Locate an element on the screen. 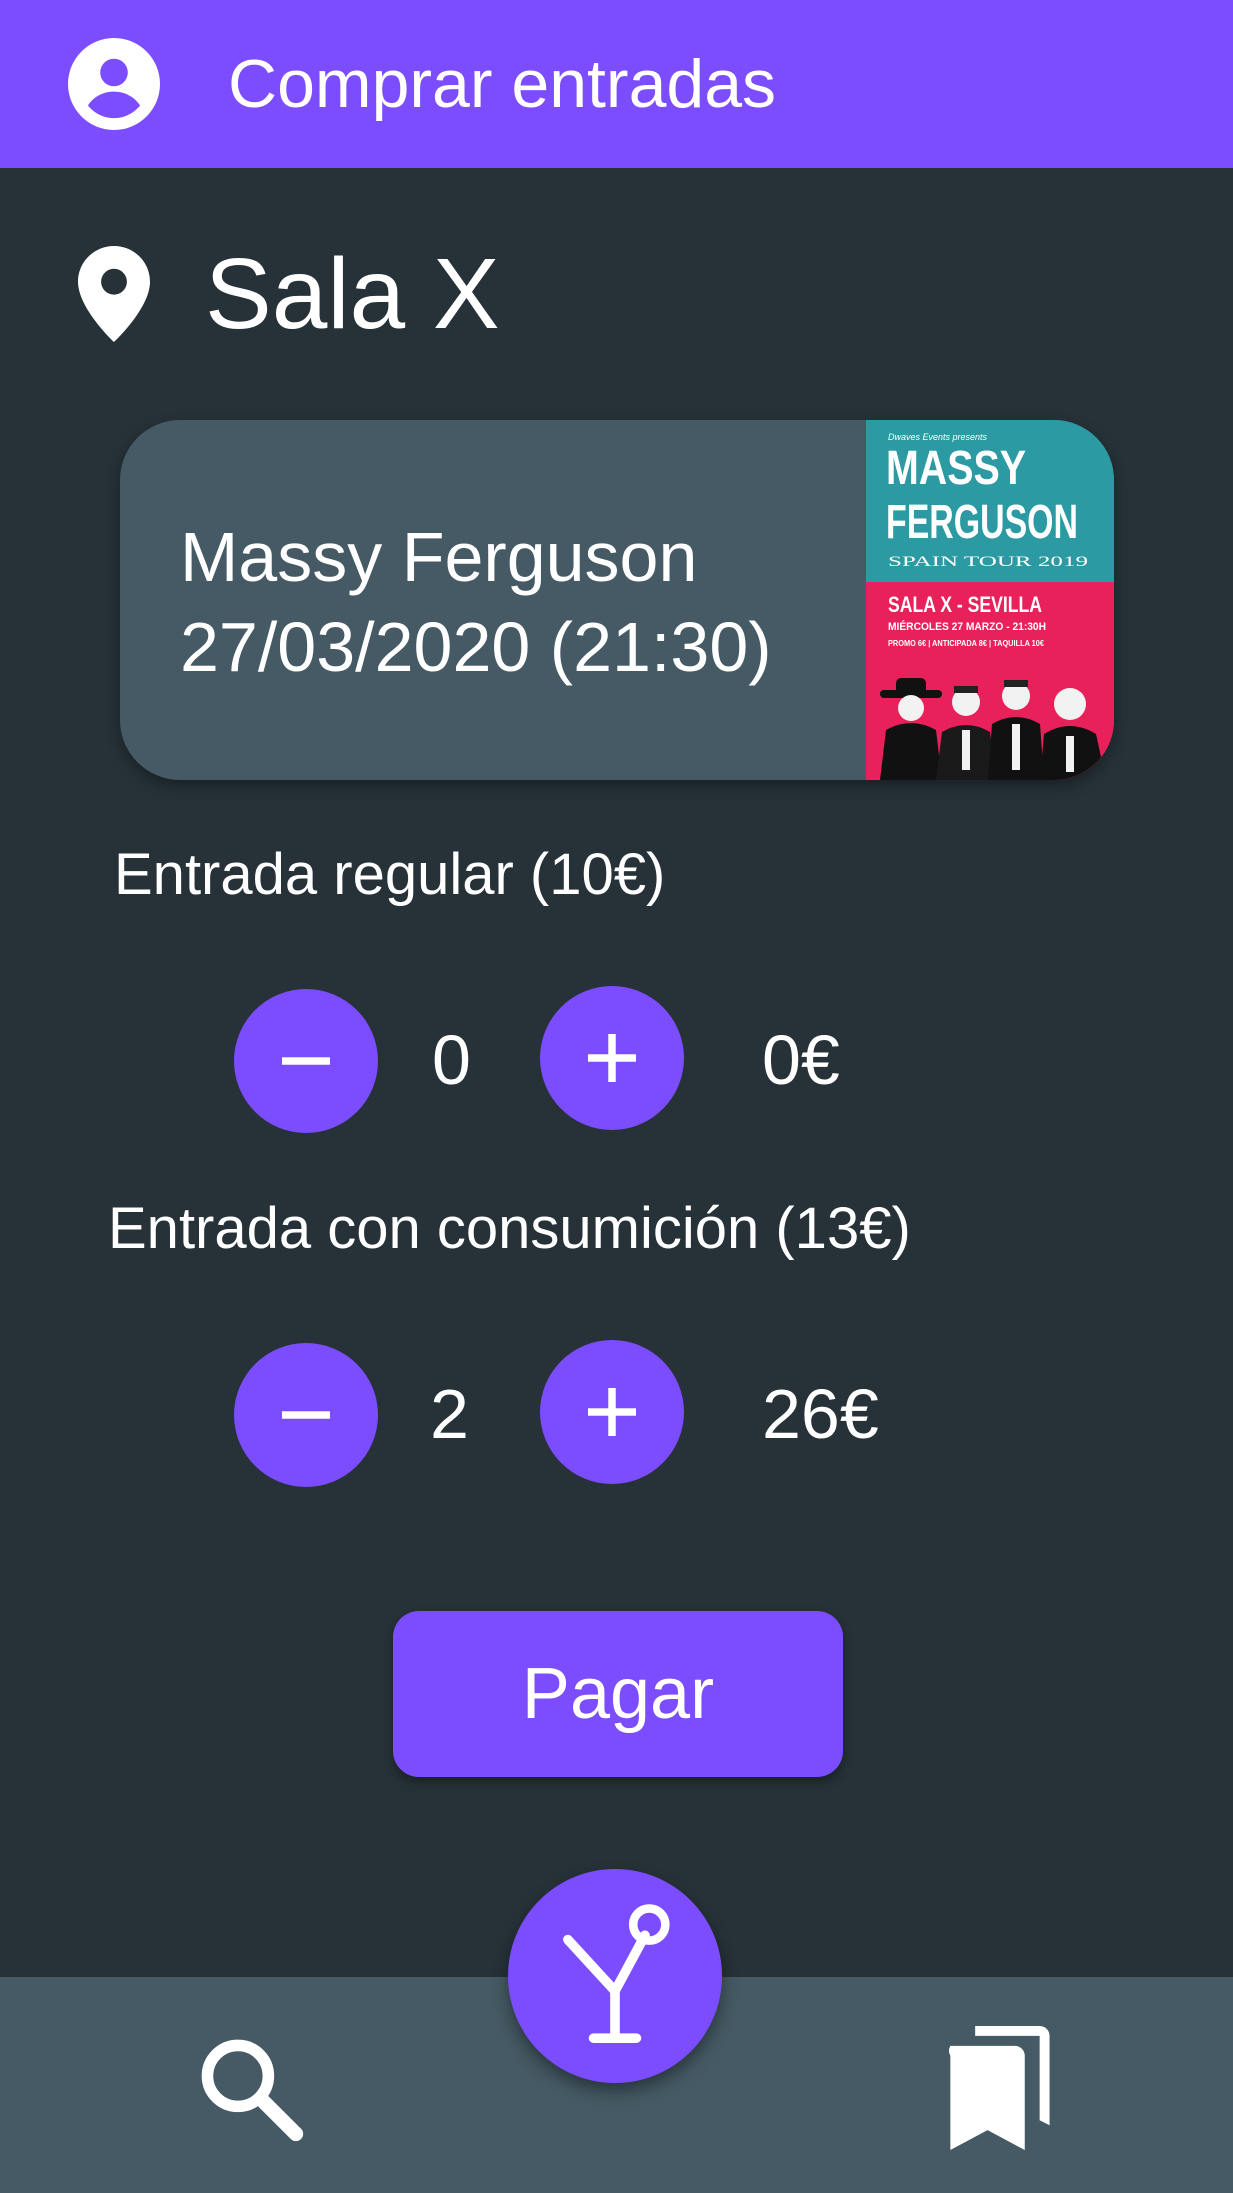 The height and width of the screenshot is (2193, 1233). app-bar: Comprar entradas is located at coordinates (616, 84).